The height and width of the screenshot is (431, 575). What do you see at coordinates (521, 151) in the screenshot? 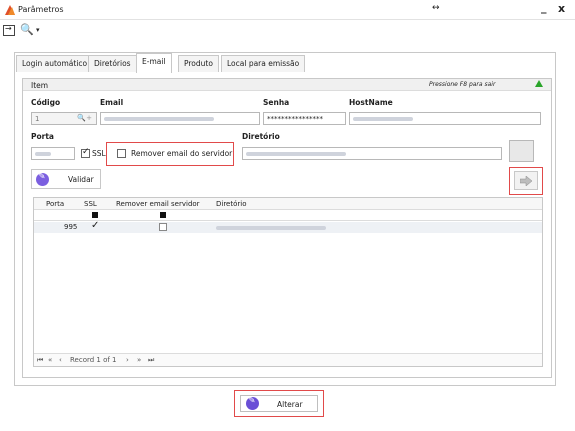
I see `browse-button` at bounding box center [521, 151].